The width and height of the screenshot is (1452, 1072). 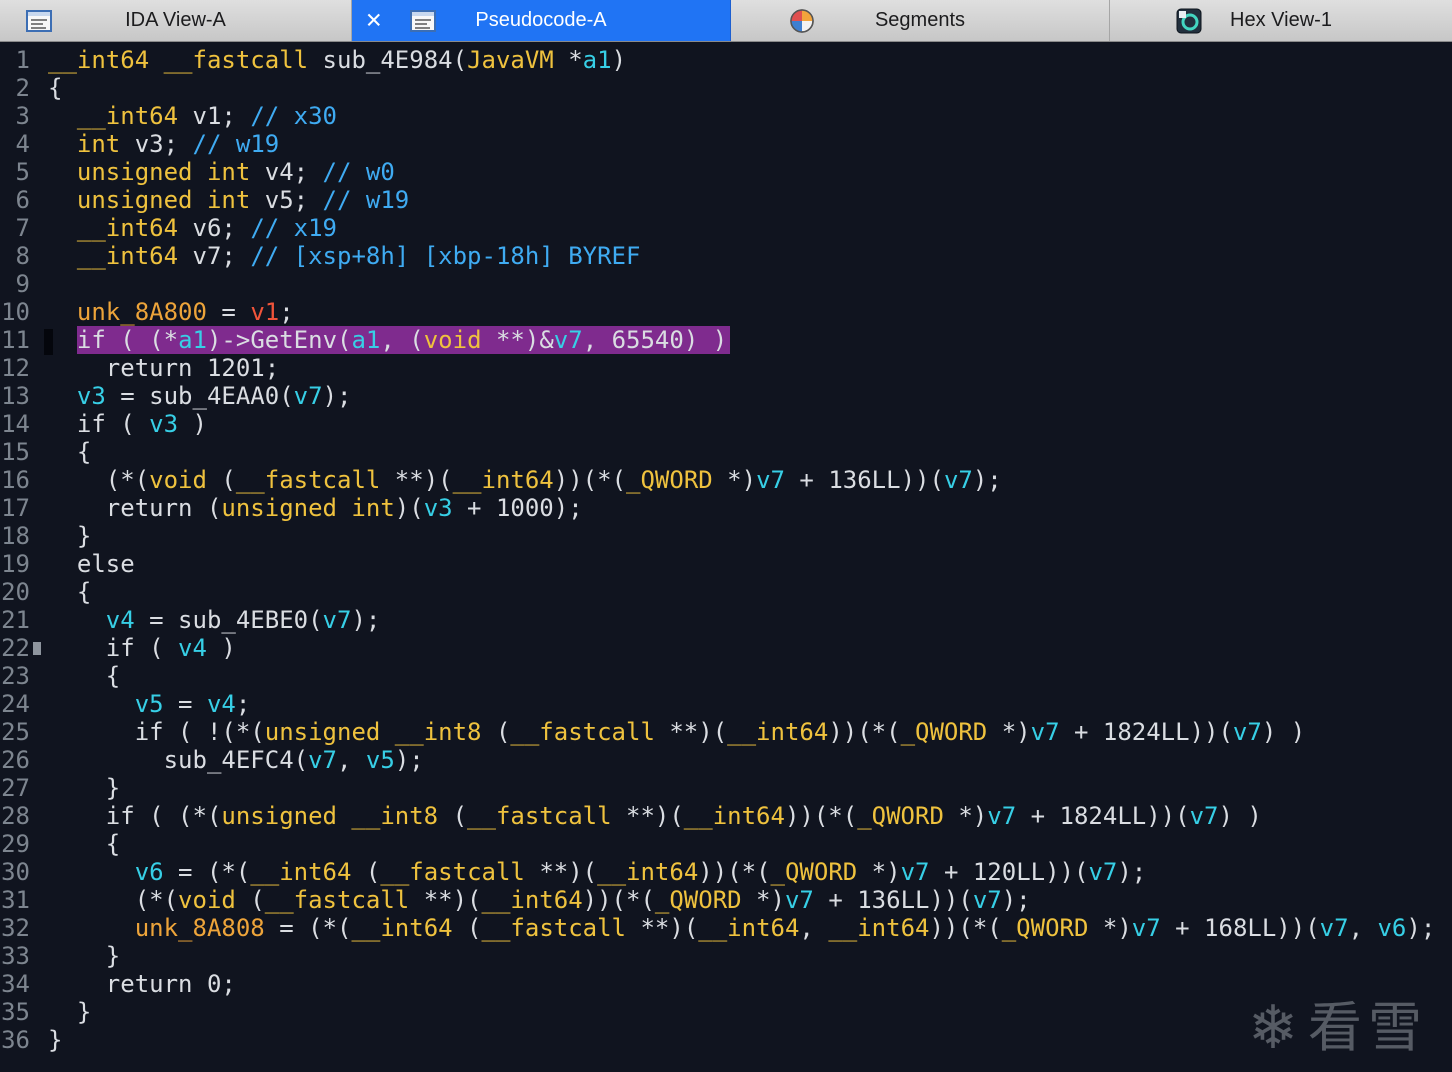 What do you see at coordinates (726, 508) in the screenshot?
I see `code-line: 17 return (unsigned int)(v3 + 1000);` at bounding box center [726, 508].